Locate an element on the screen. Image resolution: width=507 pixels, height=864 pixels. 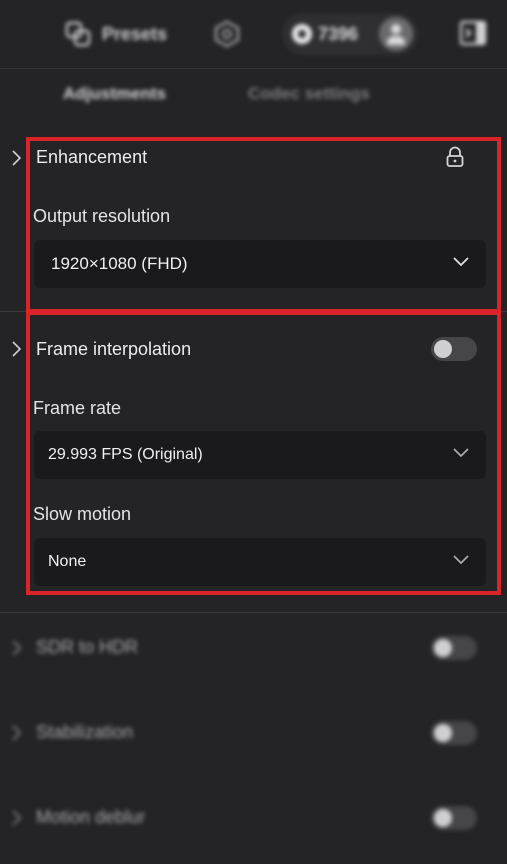
motion-deblur-toggle is located at coordinates (454, 818).